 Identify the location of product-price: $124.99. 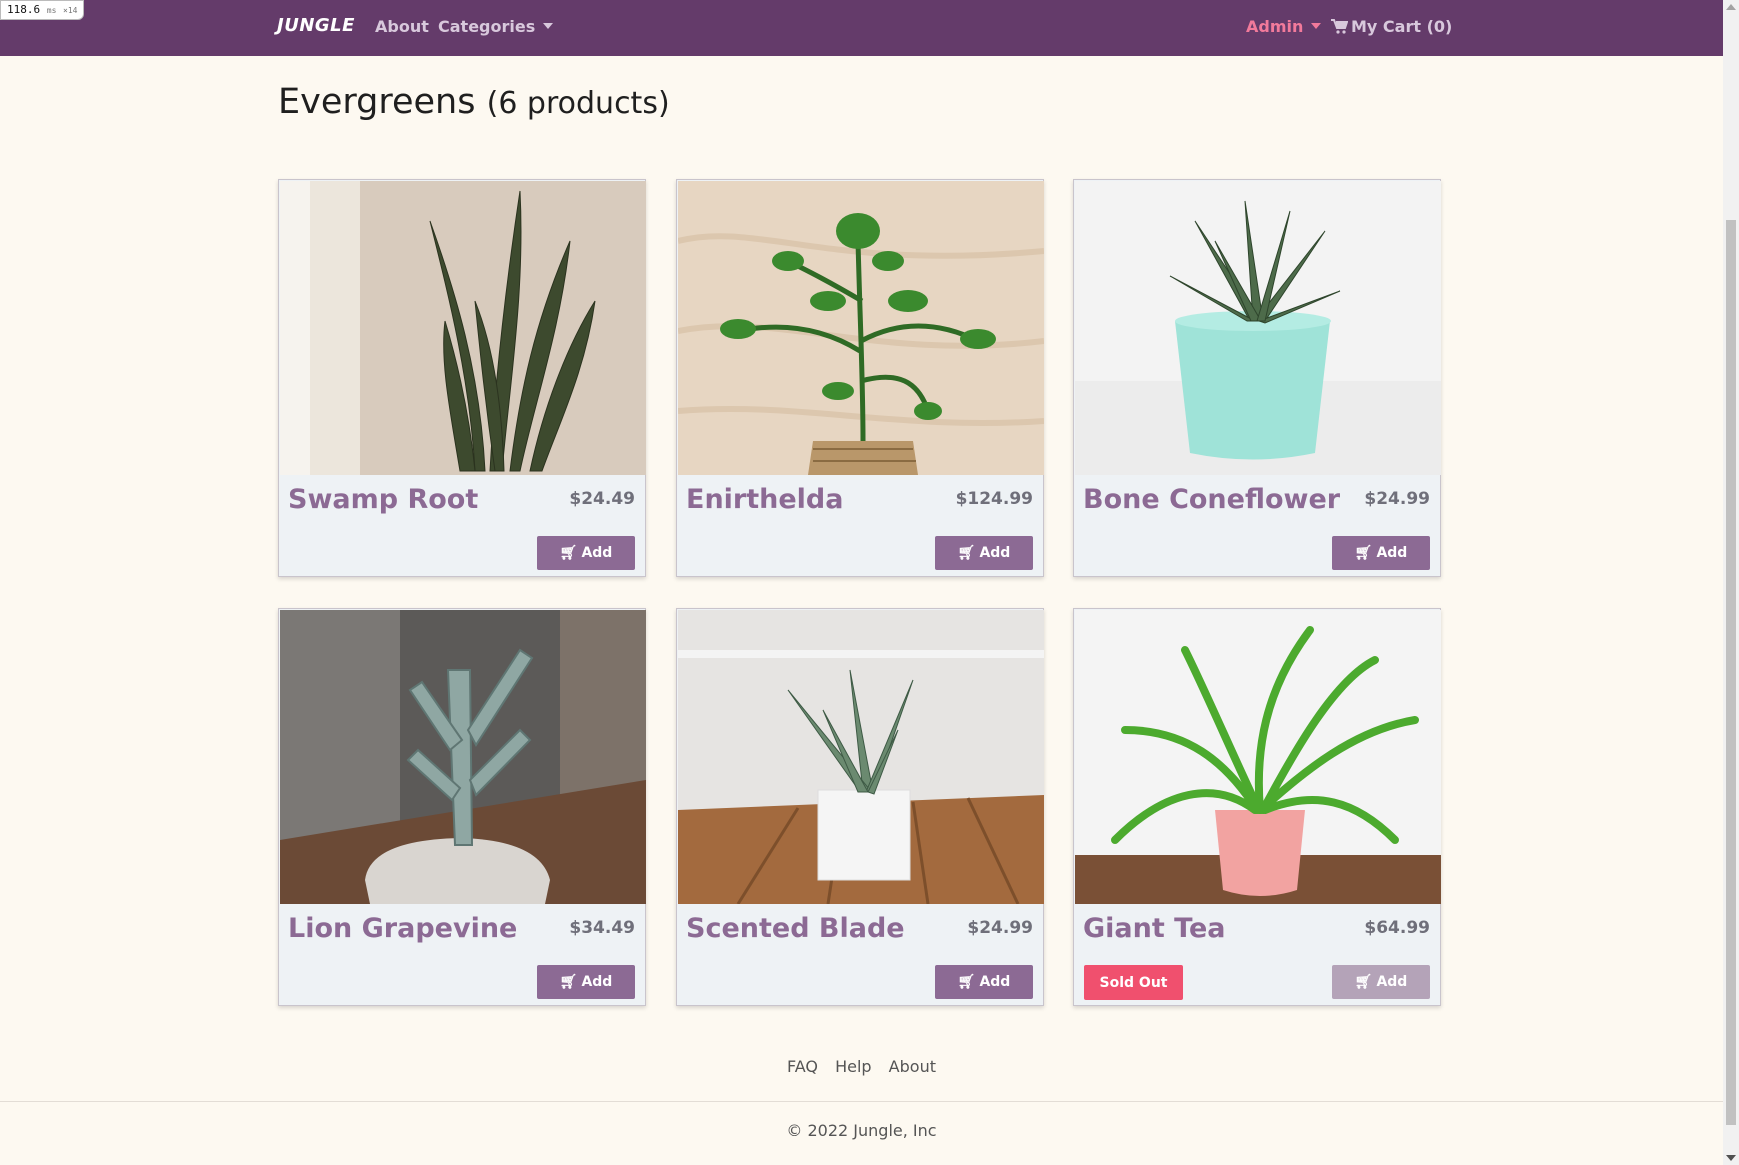
(994, 499).